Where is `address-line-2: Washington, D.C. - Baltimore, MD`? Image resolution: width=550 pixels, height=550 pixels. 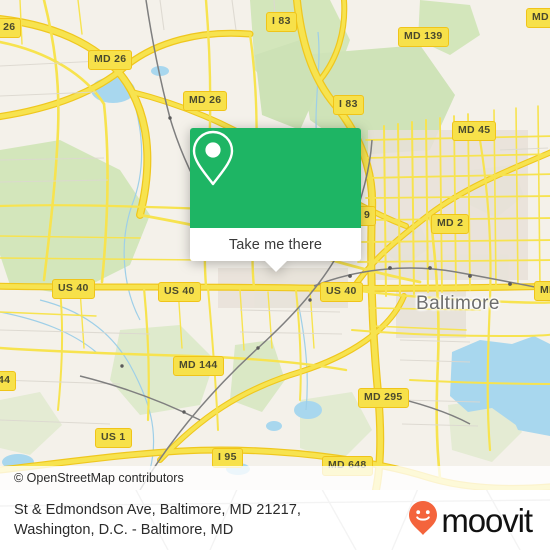 address-line-2: Washington, D.C. - Baltimore, MD is located at coordinates (124, 530).